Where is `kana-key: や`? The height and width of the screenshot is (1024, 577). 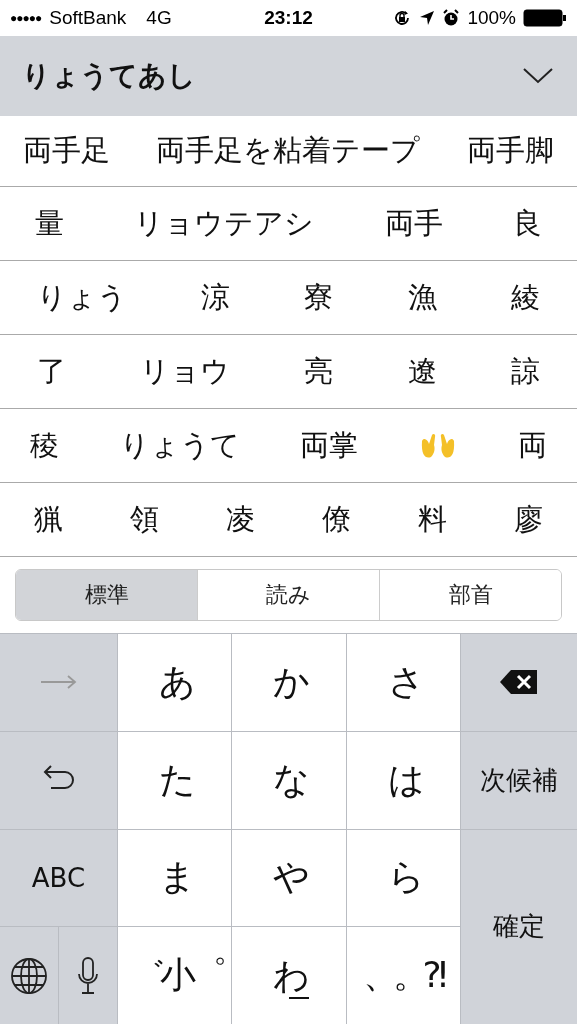 kana-key: や is located at coordinates (289, 878).